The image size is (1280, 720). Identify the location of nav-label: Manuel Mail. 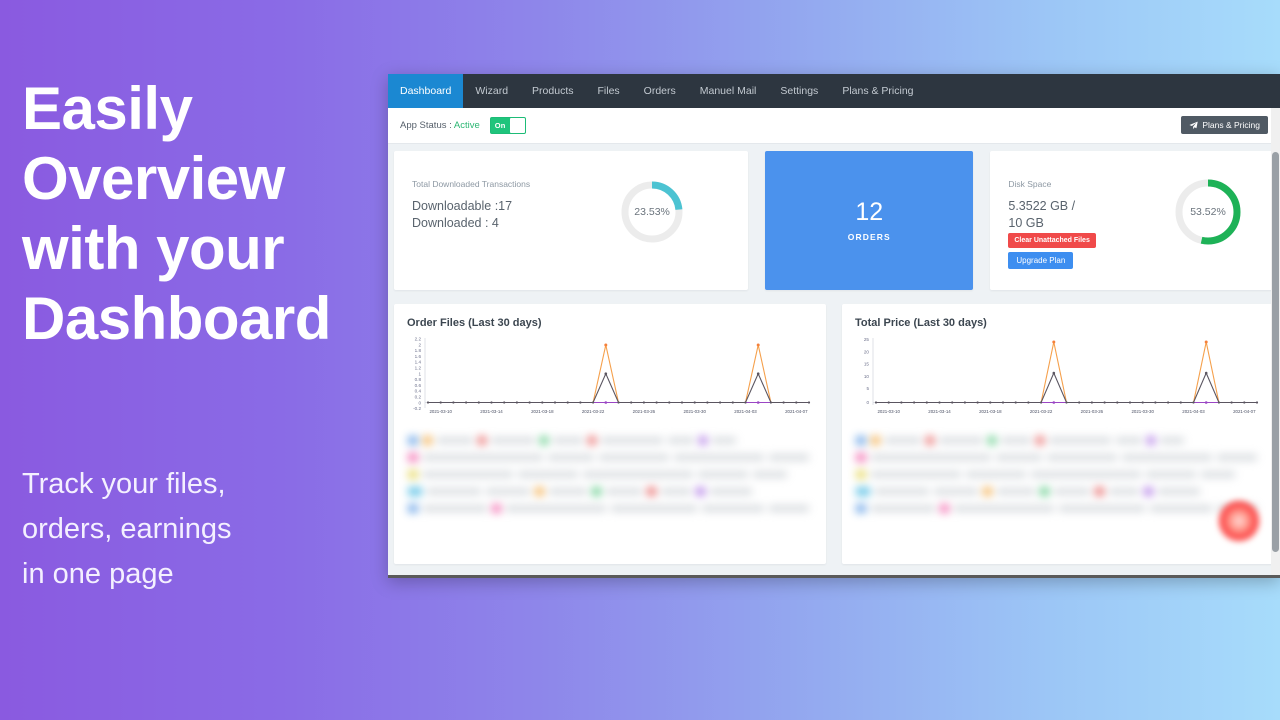
(728, 91).